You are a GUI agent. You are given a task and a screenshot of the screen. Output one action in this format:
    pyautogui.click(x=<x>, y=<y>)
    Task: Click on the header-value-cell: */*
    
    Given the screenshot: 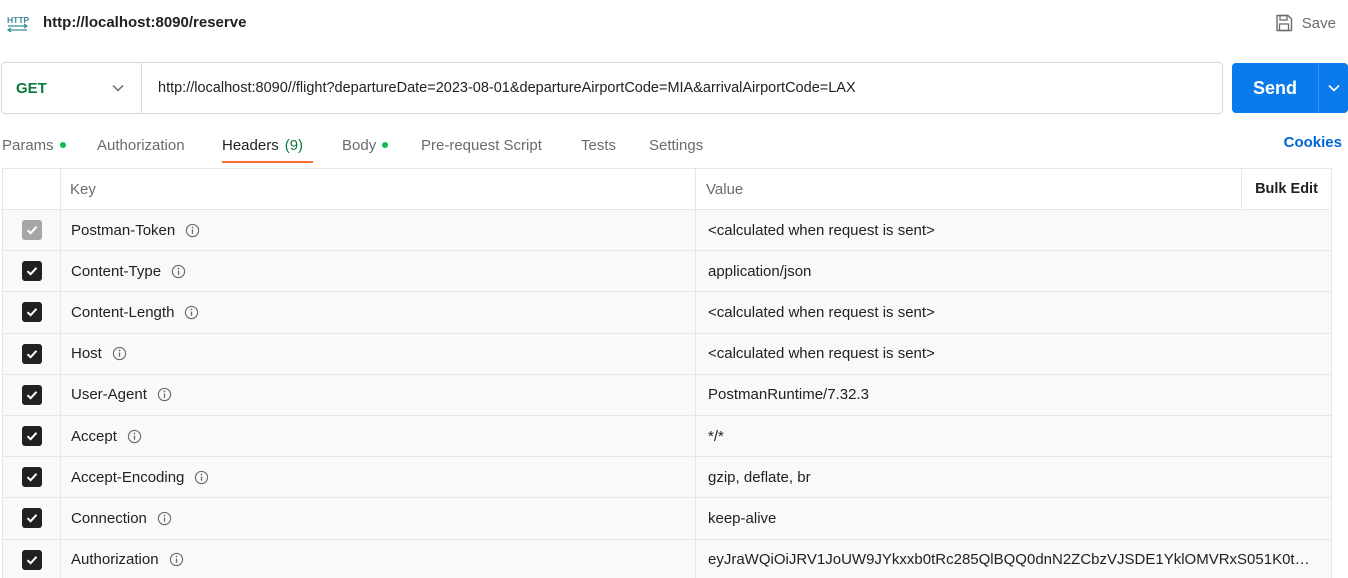 What is the action you would take?
    pyautogui.click(x=1014, y=436)
    